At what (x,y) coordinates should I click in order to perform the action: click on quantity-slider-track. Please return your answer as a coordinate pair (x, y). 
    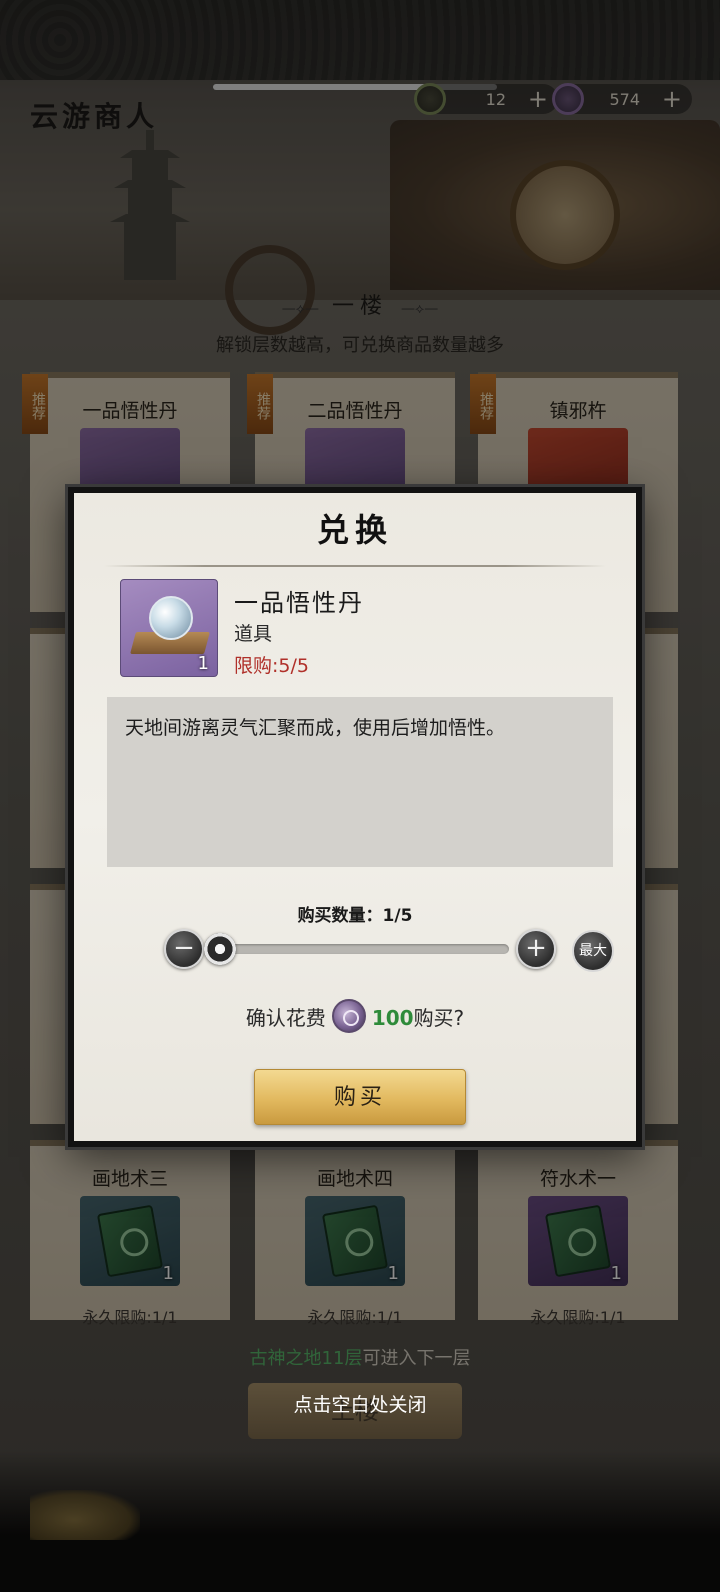
    Looking at the image, I should click on (361, 949).